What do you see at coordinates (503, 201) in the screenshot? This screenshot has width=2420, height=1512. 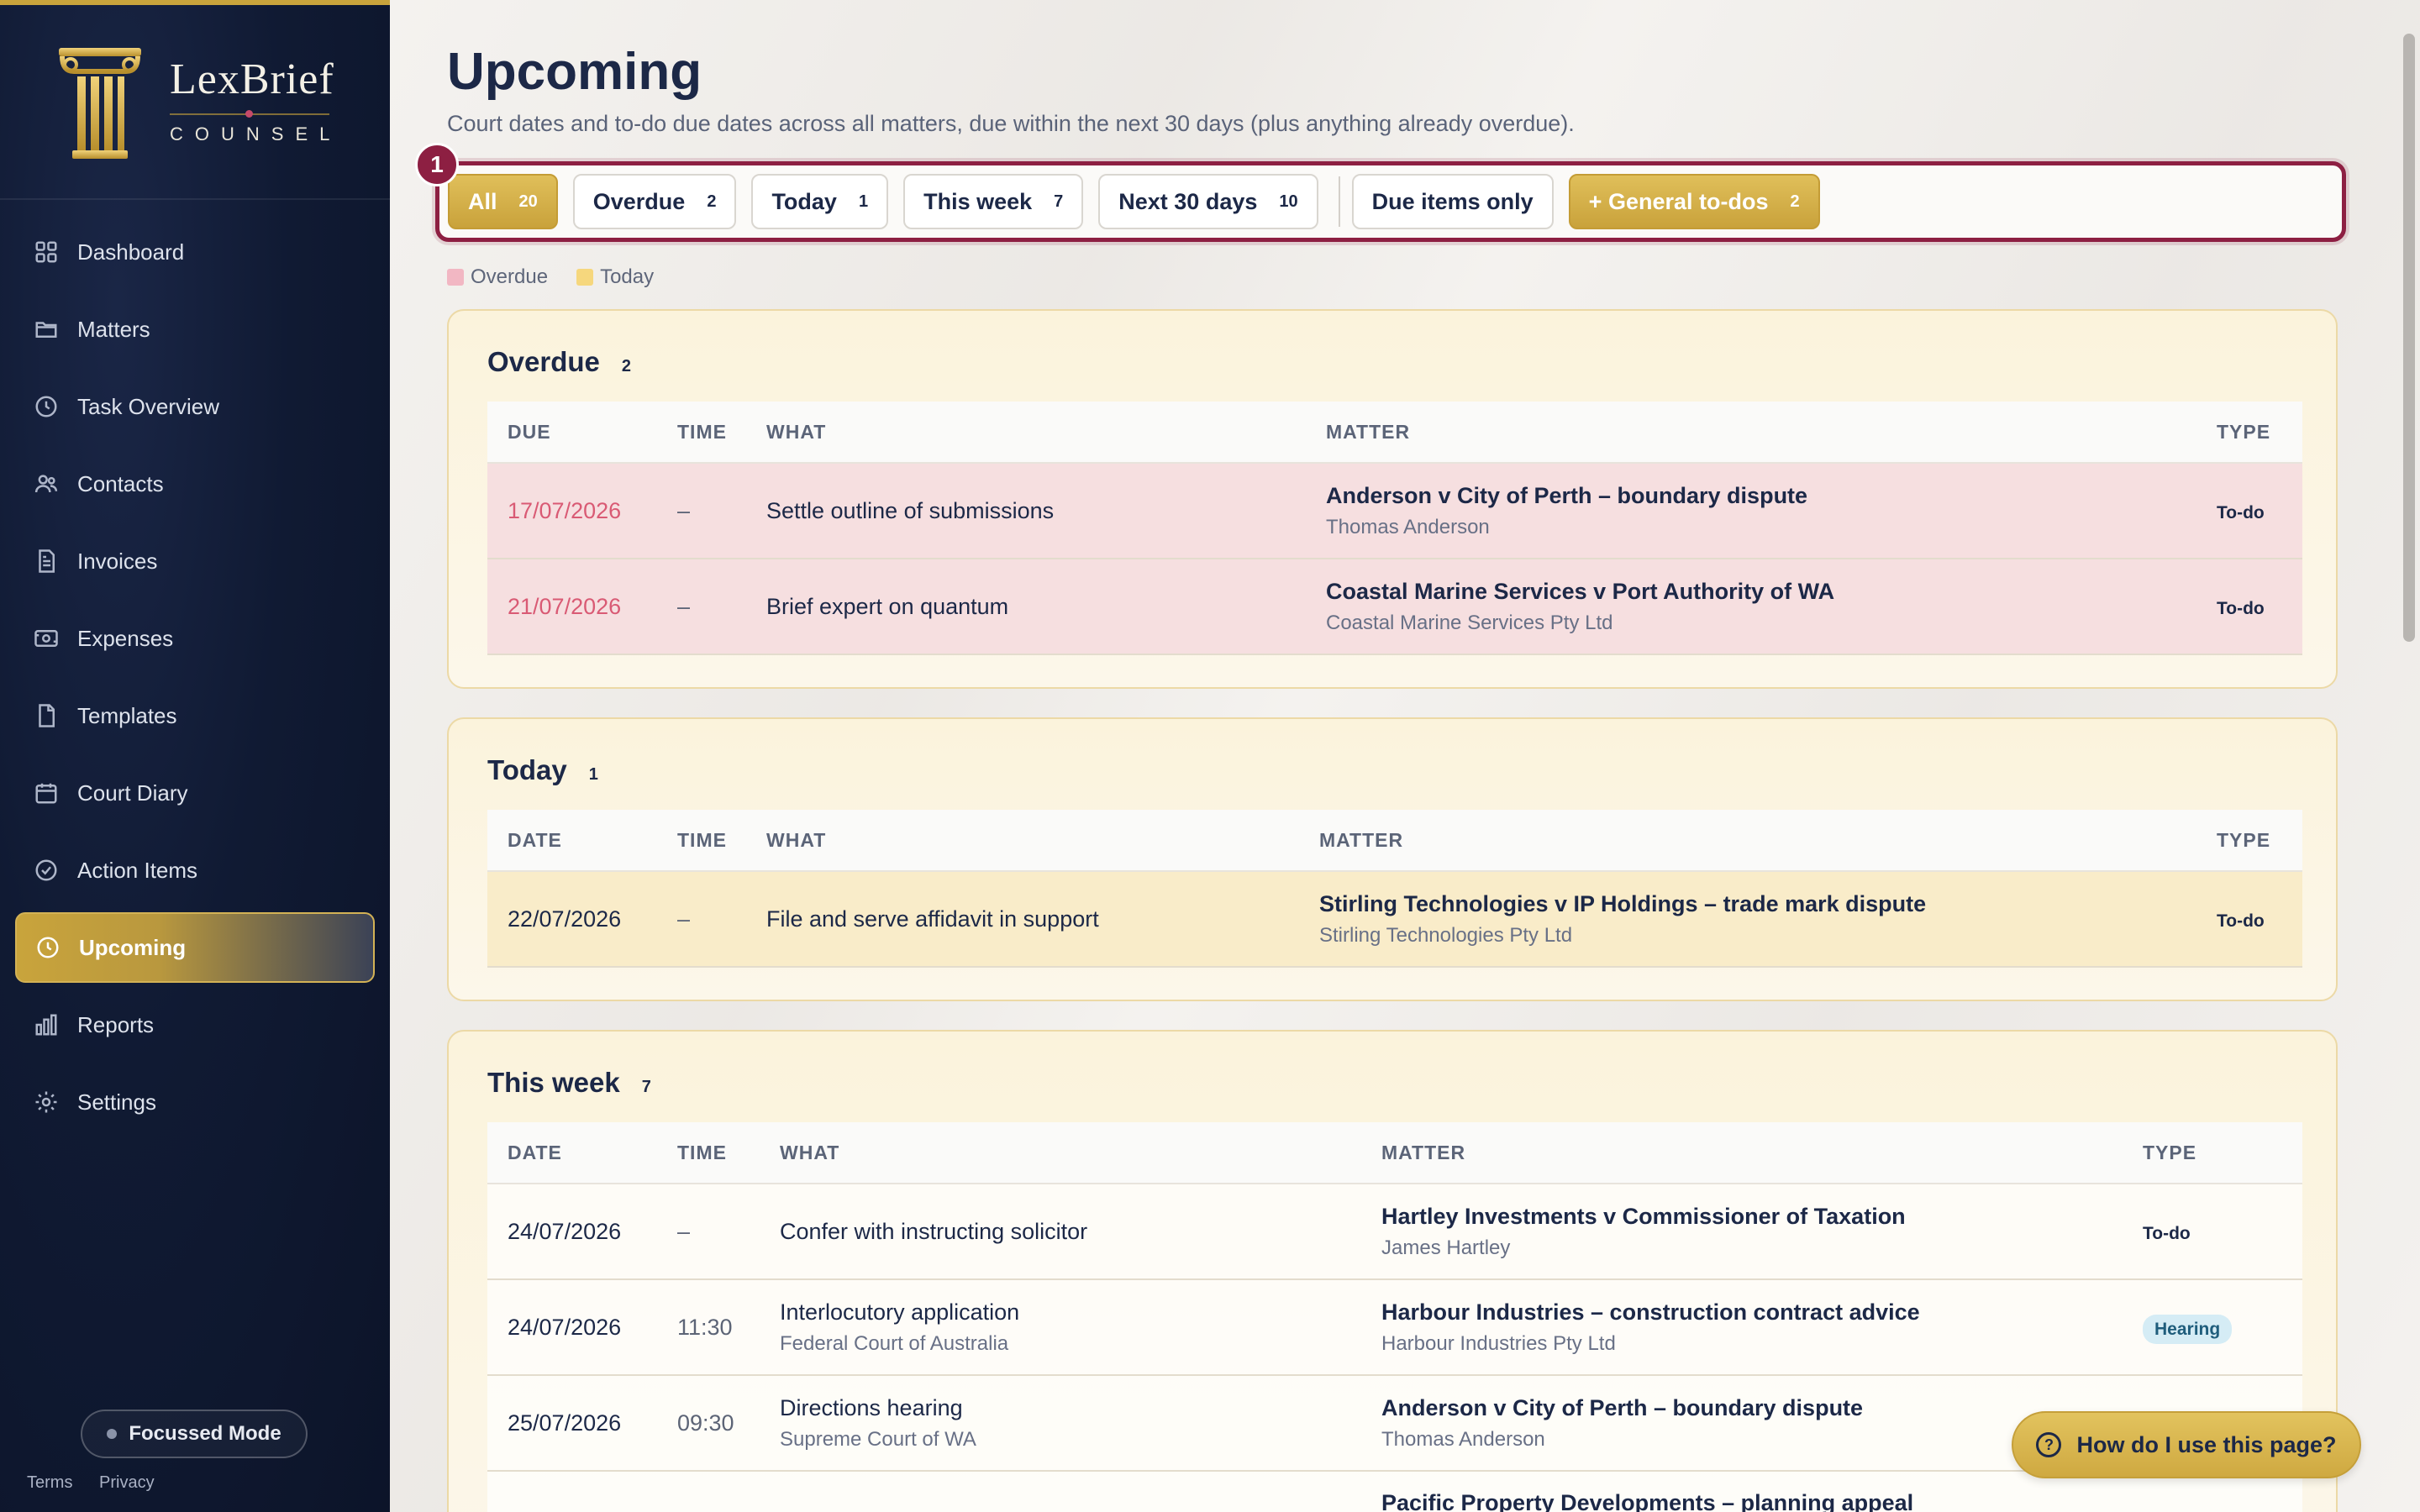 I see `filter-all-chip: All 20` at bounding box center [503, 201].